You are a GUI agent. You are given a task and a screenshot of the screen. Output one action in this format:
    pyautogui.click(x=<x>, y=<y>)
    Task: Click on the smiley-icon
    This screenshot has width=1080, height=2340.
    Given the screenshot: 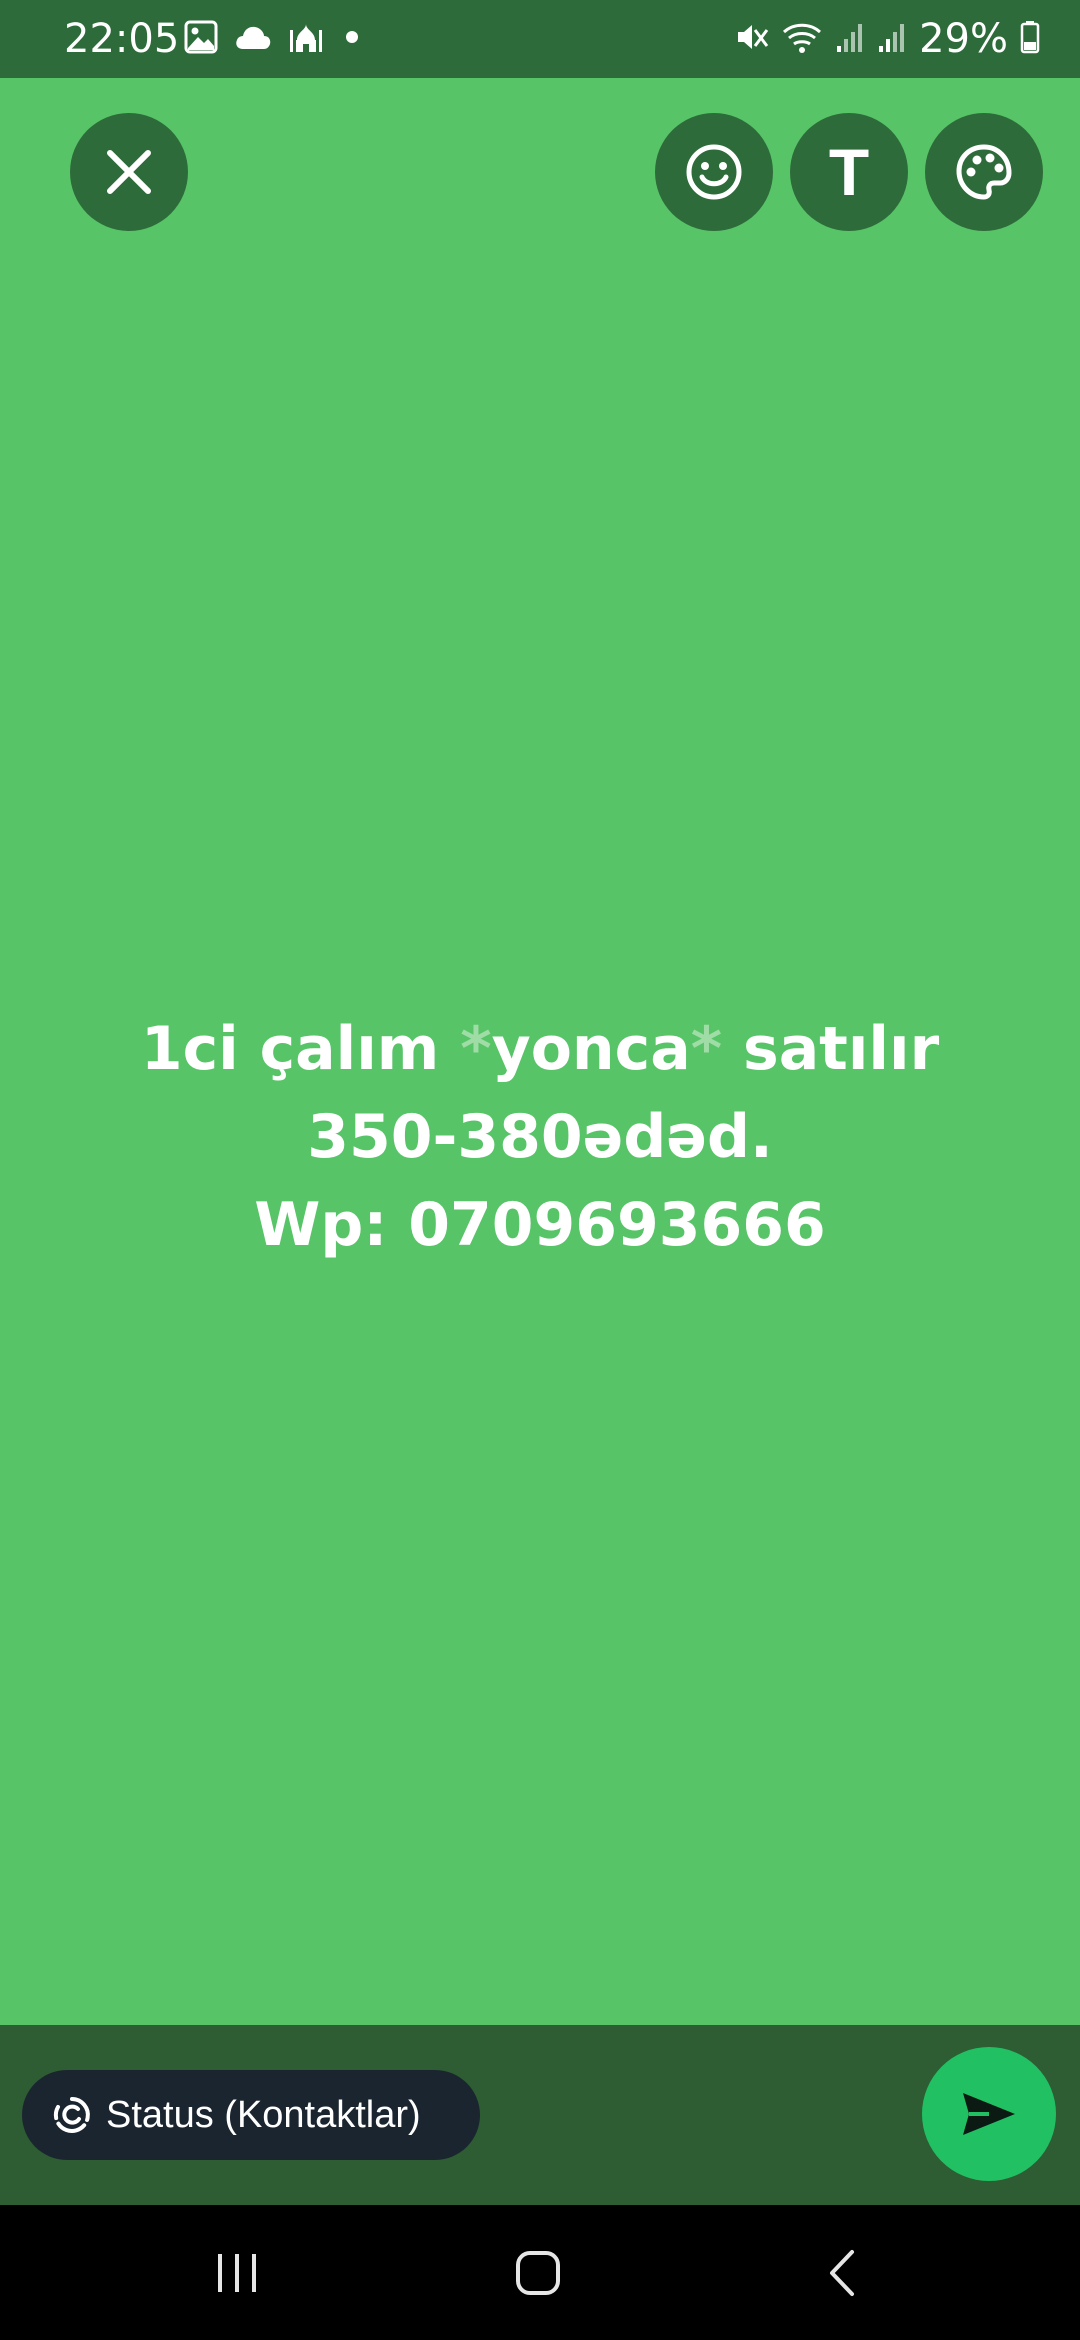 What is the action you would take?
    pyautogui.click(x=714, y=172)
    